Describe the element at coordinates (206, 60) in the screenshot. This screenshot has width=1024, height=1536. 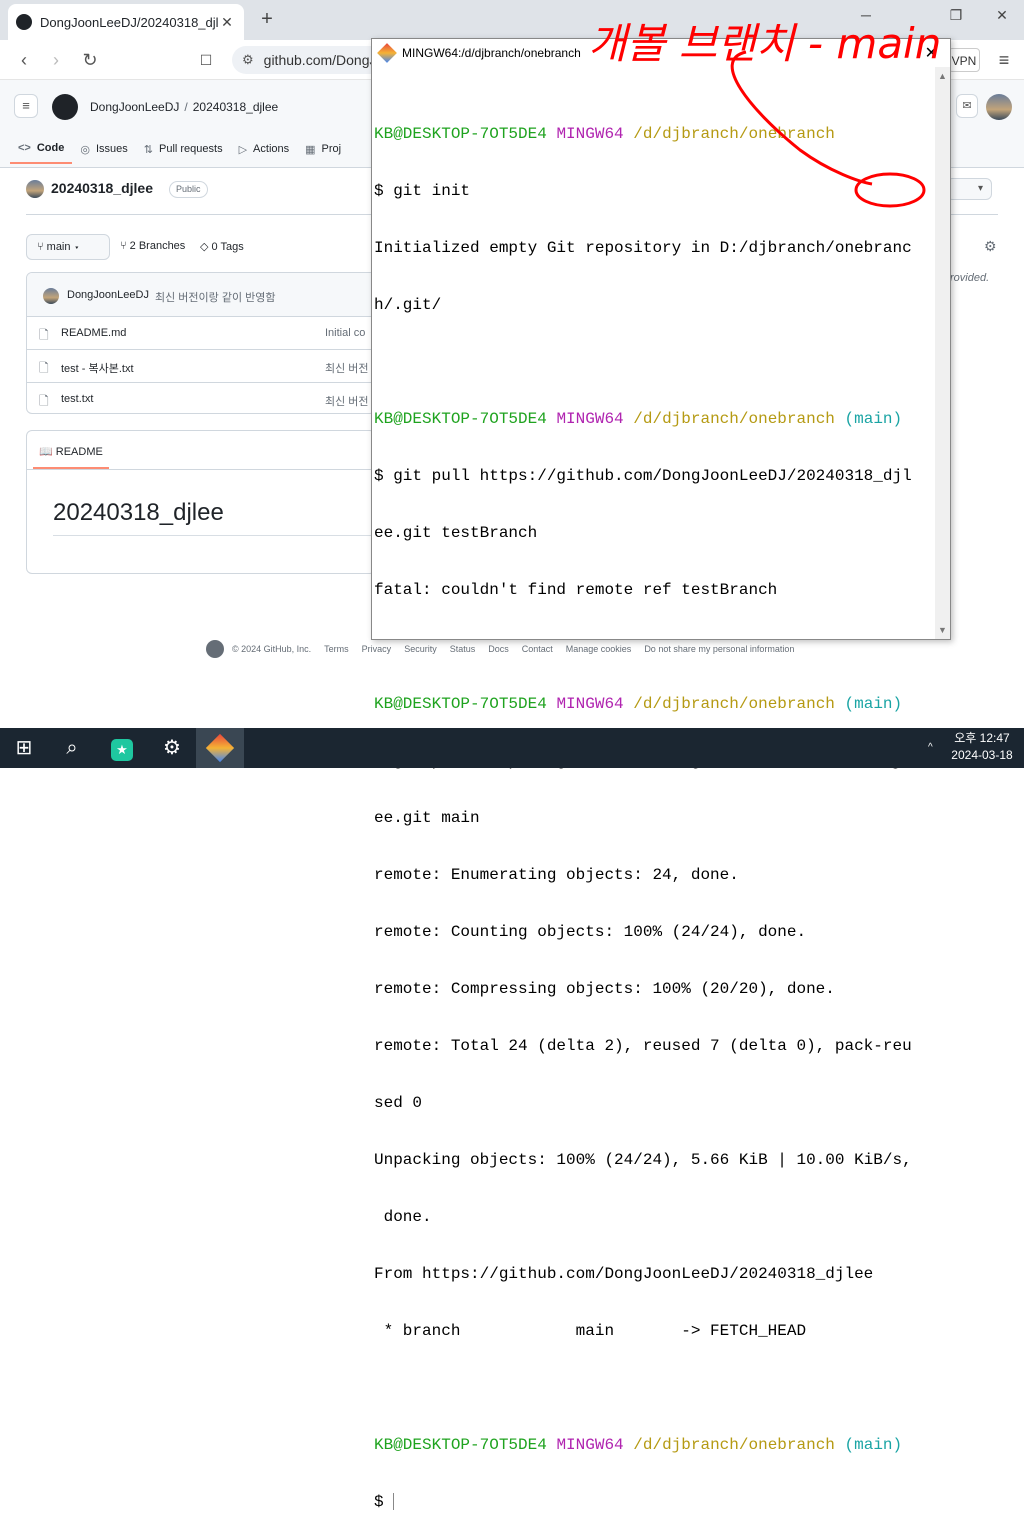
I see `bookmark-icon: ☐` at that location.